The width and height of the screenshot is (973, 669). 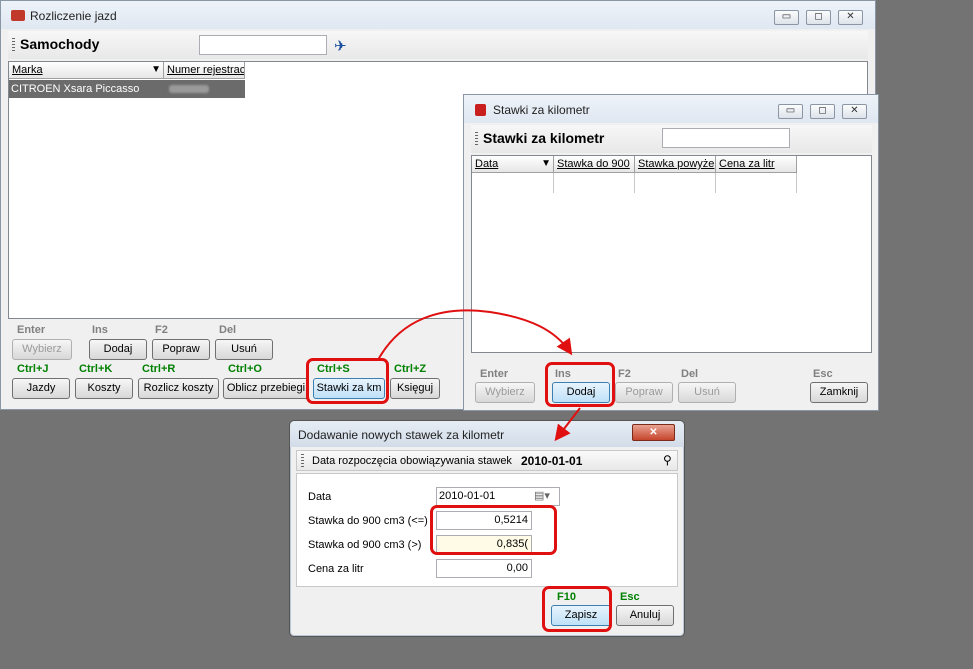 I want to click on arrow-to-dodaj, so click(x=475, y=335).